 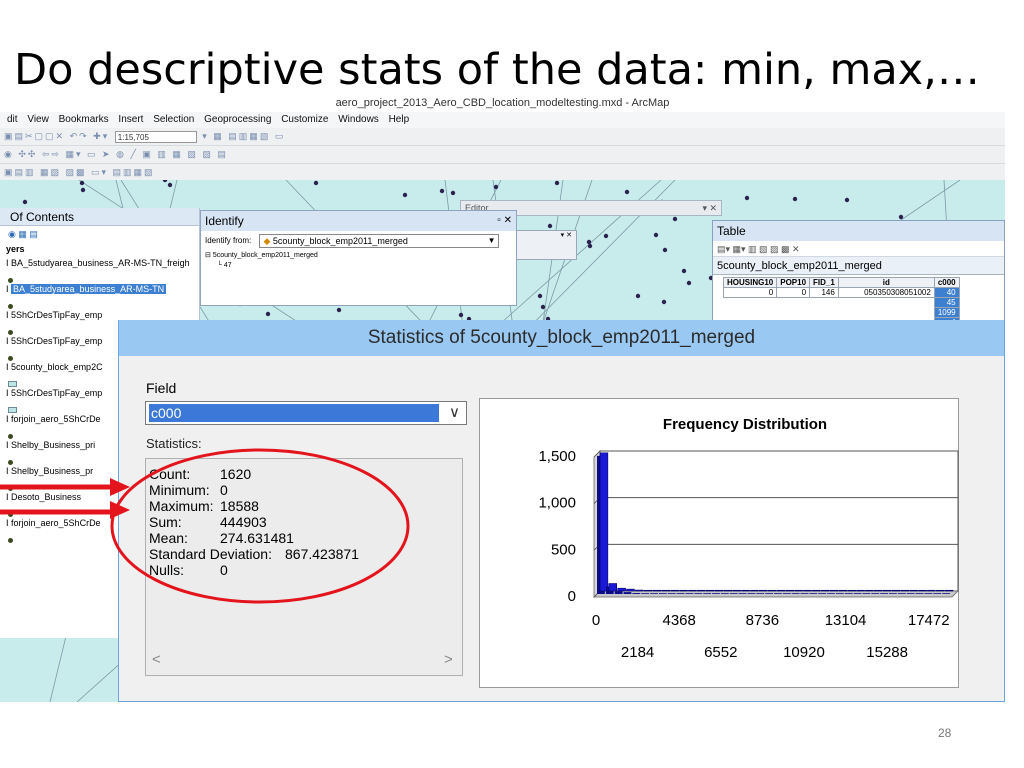 I want to click on table-cell: 45, so click(x=946, y=302).